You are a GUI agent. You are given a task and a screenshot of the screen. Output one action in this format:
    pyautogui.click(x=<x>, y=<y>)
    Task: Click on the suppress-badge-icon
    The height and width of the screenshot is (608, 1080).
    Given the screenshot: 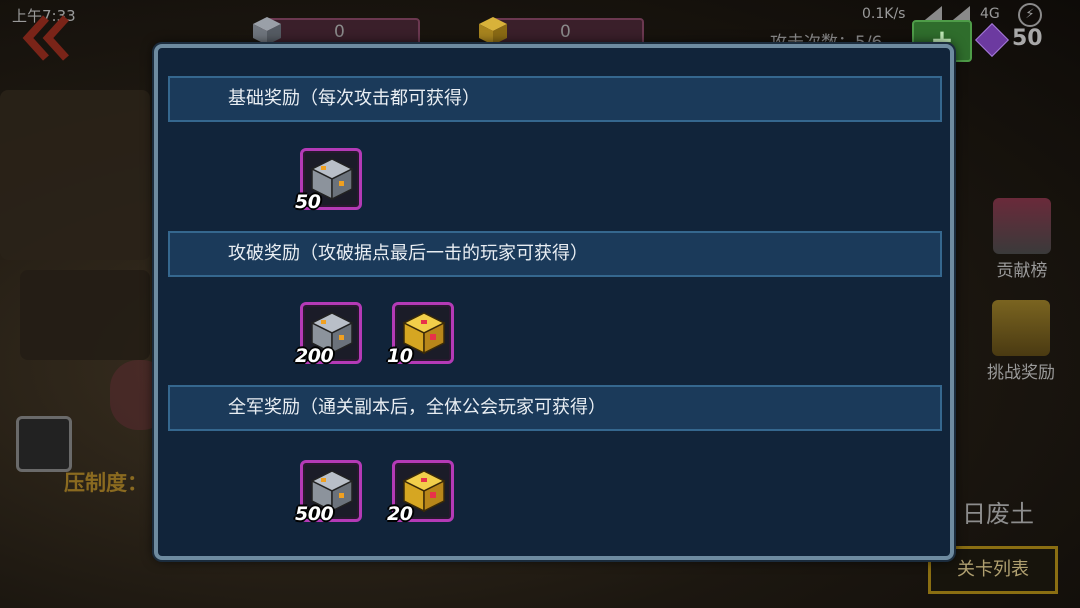 What is the action you would take?
    pyautogui.click(x=44, y=444)
    